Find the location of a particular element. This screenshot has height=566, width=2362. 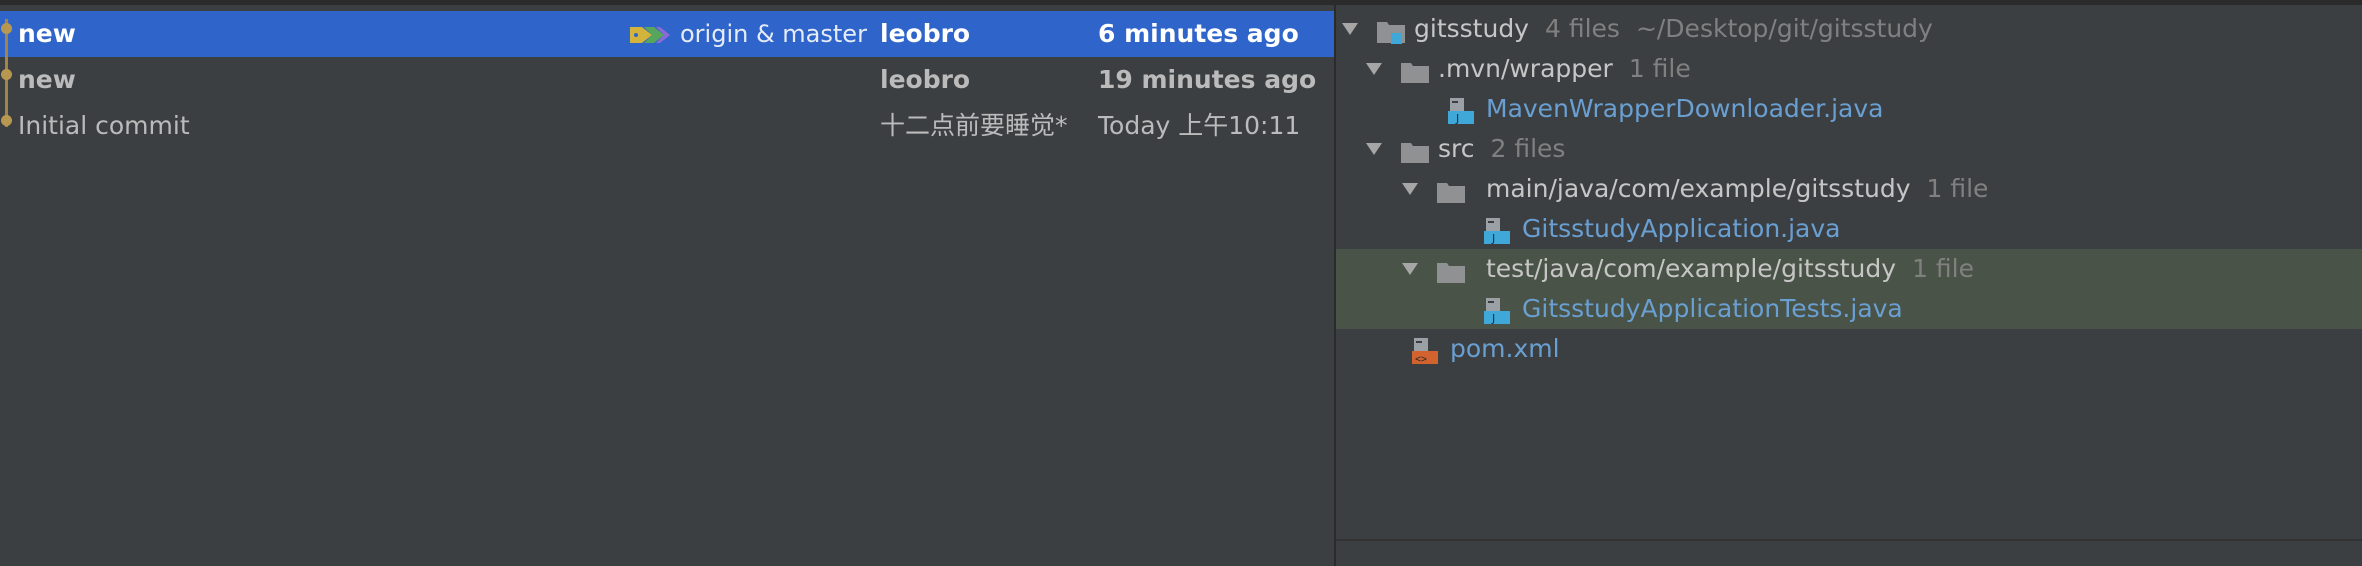

tree-node-label: gitsstudy is located at coordinates (1471, 28).